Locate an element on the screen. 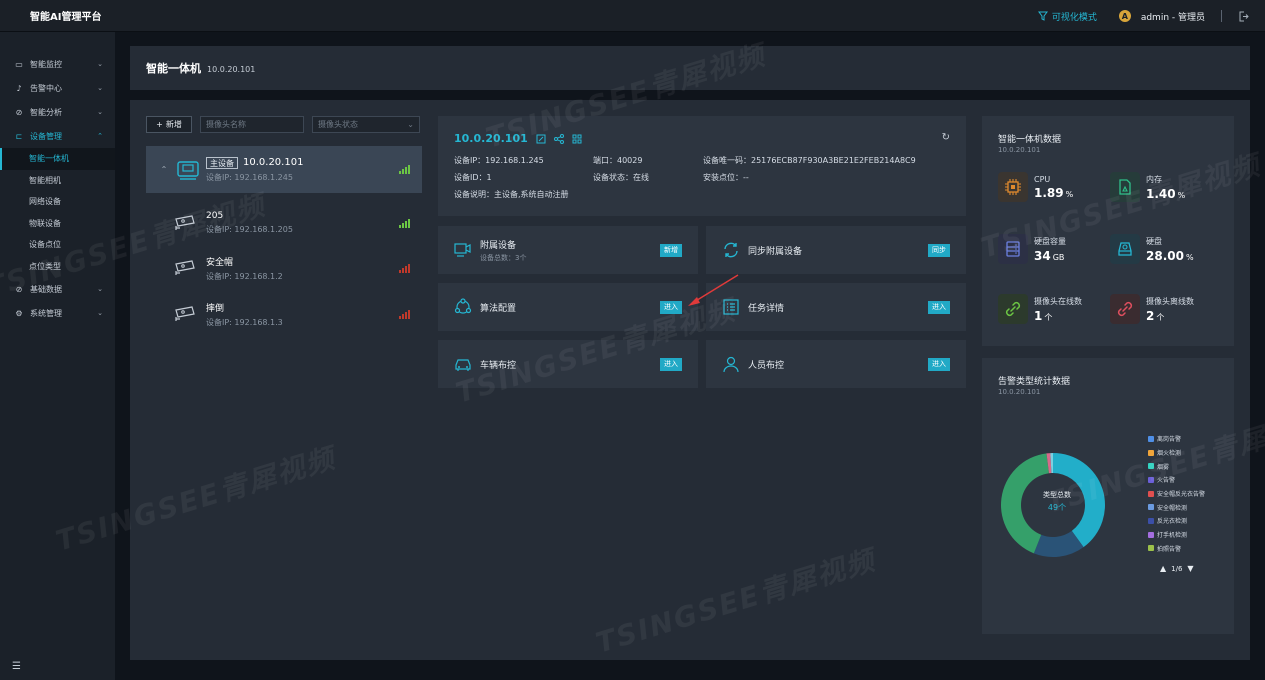 The image size is (1265, 680). filter-icon is located at coordinates (1042, 16).